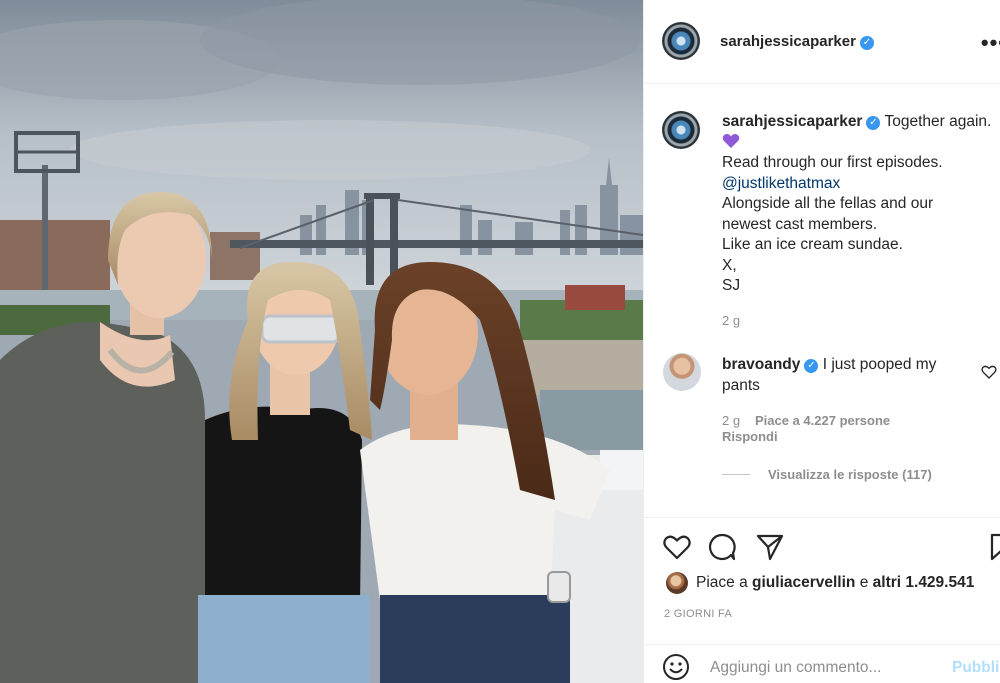 Image resolution: width=1000 pixels, height=683 pixels. I want to click on comment-text-part1: I just pooped my, so click(879, 364).